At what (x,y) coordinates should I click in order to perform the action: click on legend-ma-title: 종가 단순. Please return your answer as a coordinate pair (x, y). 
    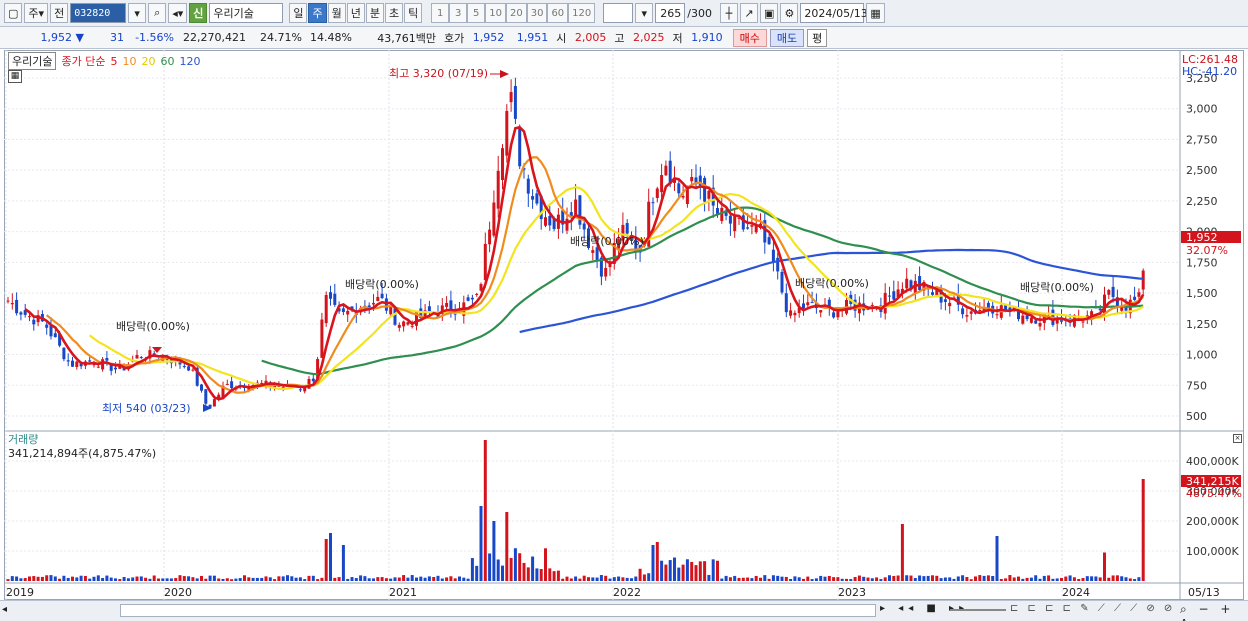
    Looking at the image, I should click on (83, 61).